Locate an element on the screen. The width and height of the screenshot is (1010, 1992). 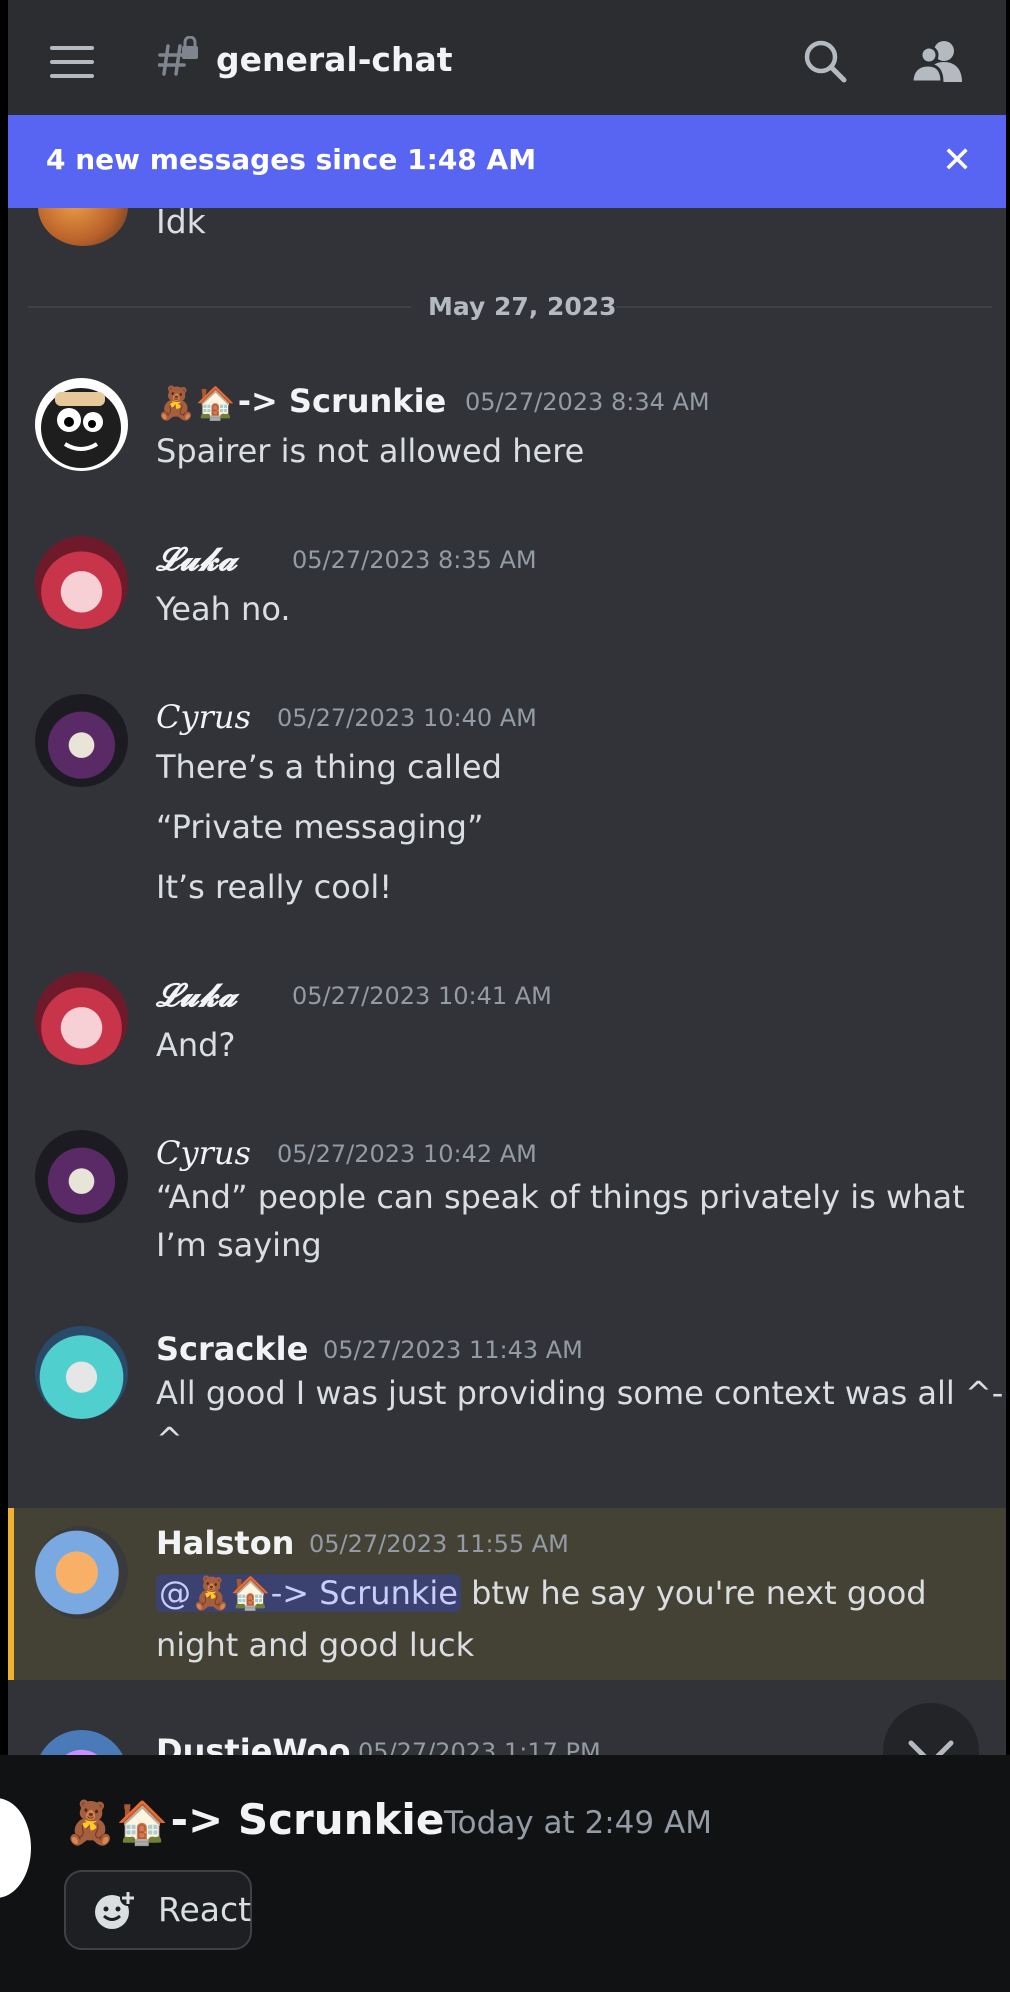
message-text: night and good luck is located at coordinates (315, 1645).